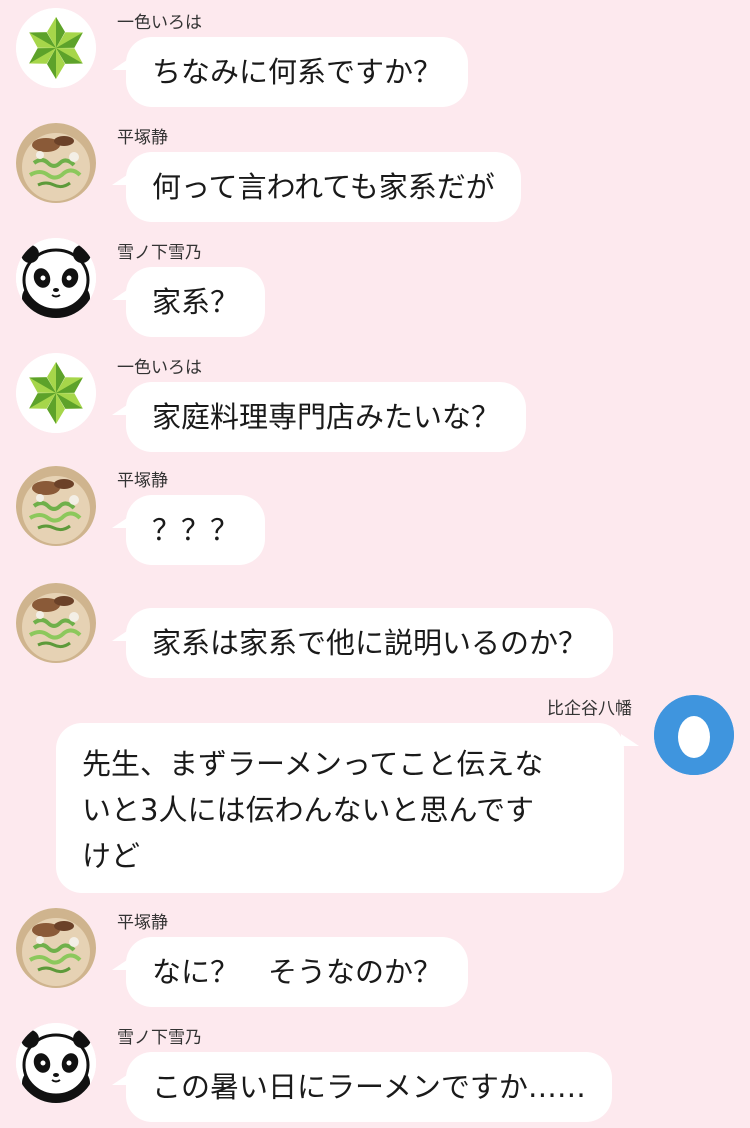 Image resolution: width=750 pixels, height=1128 pixels. Describe the element at coordinates (589, 709) in the screenshot. I see `sender-name: 比企谷八幡` at that location.